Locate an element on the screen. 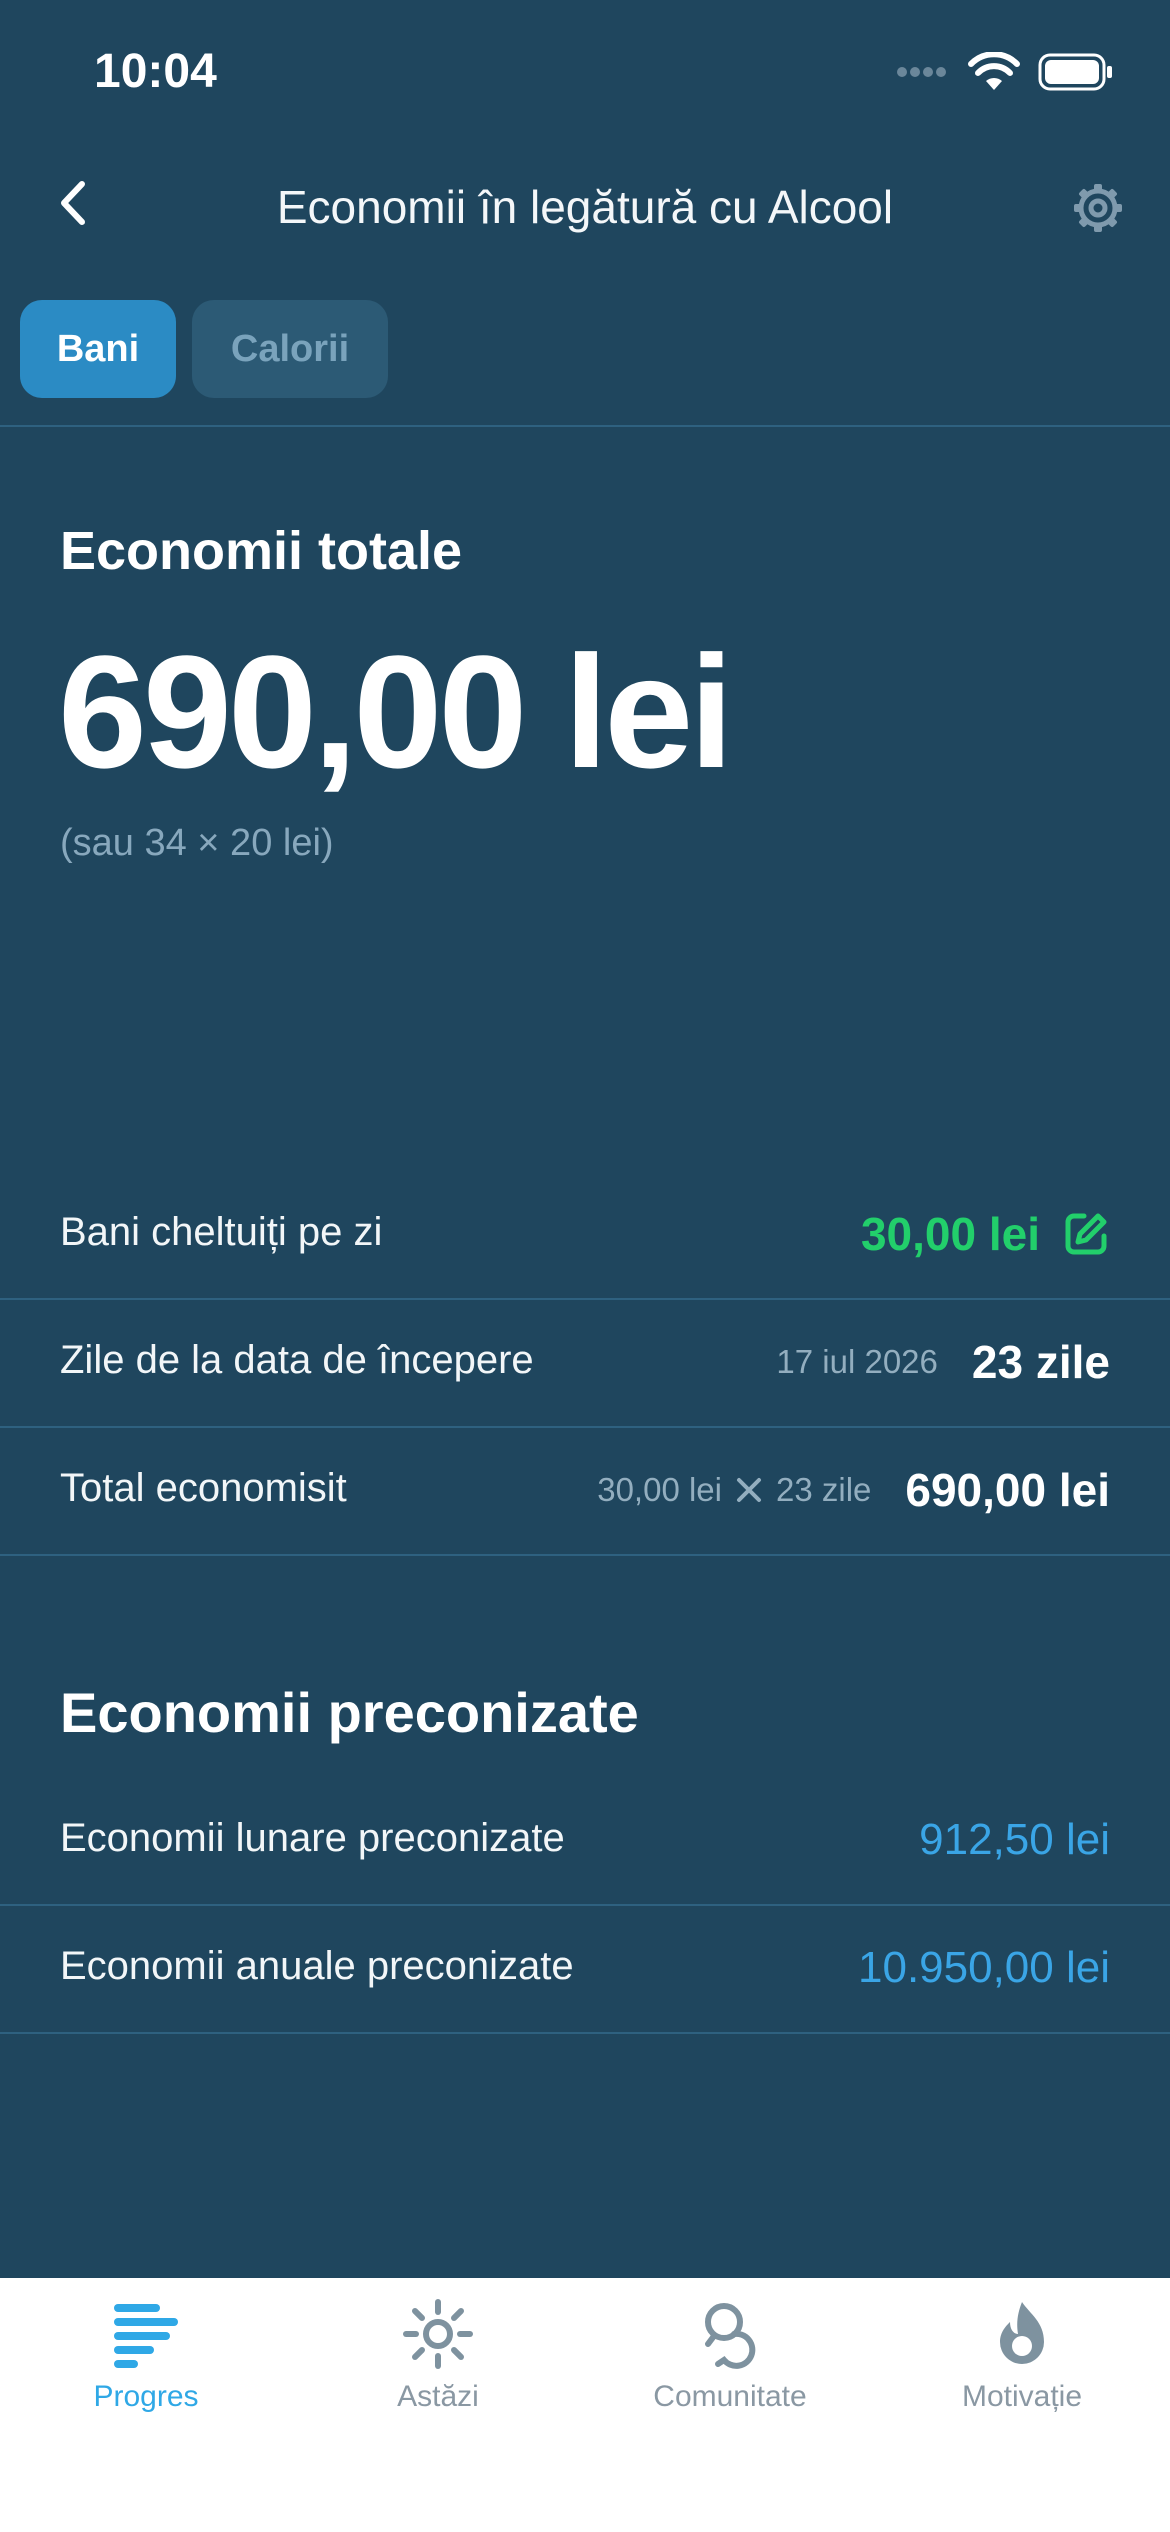  gear-icon is located at coordinates (1098, 208).